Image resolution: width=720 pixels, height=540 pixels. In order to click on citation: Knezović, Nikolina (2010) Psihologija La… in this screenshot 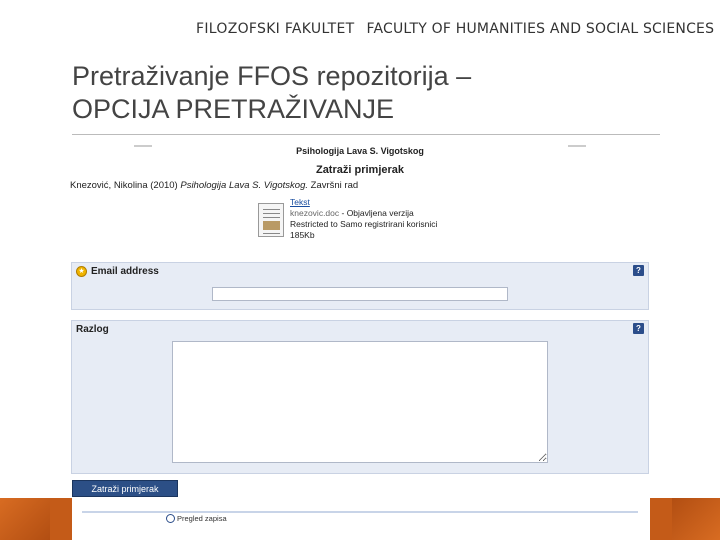, I will do `click(214, 185)`.